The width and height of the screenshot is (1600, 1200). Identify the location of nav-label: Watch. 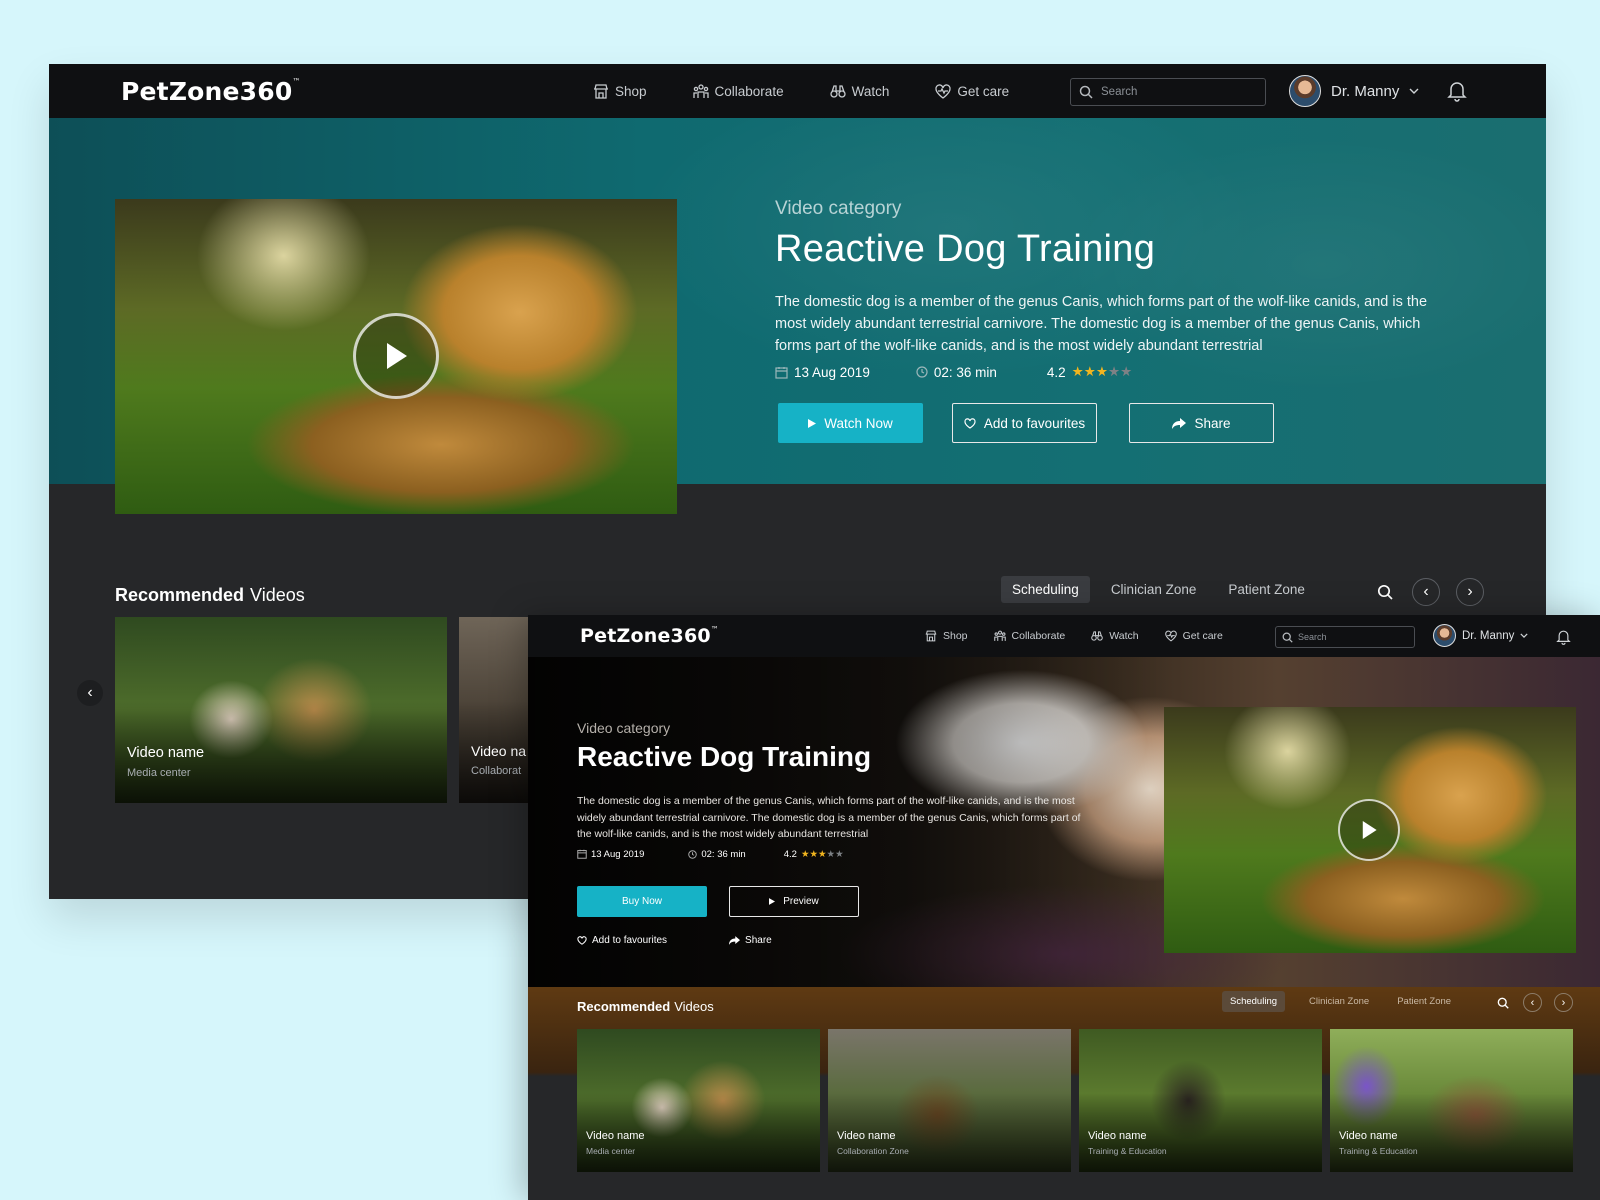
(1124, 636).